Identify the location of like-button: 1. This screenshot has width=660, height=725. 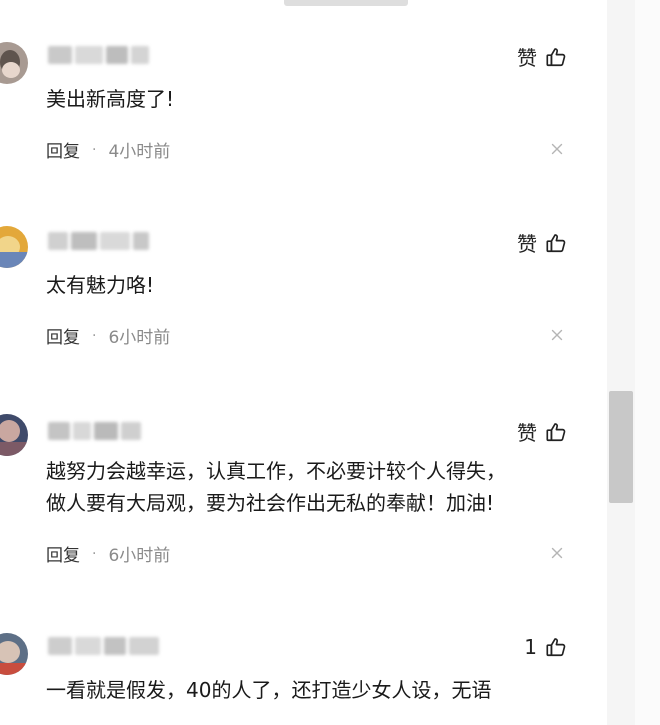
(545, 647).